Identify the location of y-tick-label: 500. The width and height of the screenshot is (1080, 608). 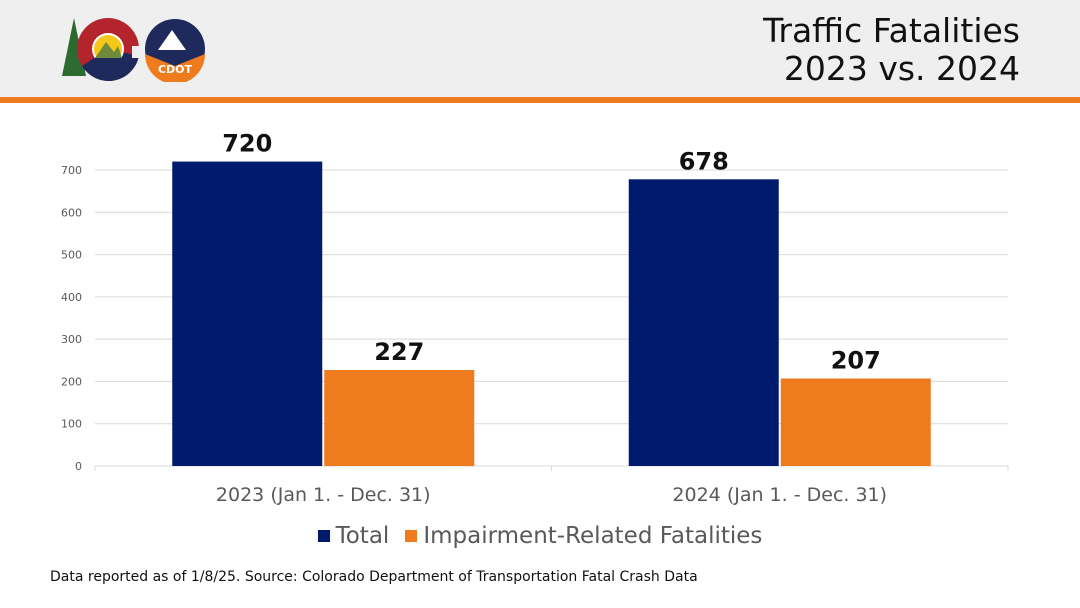
(71, 255).